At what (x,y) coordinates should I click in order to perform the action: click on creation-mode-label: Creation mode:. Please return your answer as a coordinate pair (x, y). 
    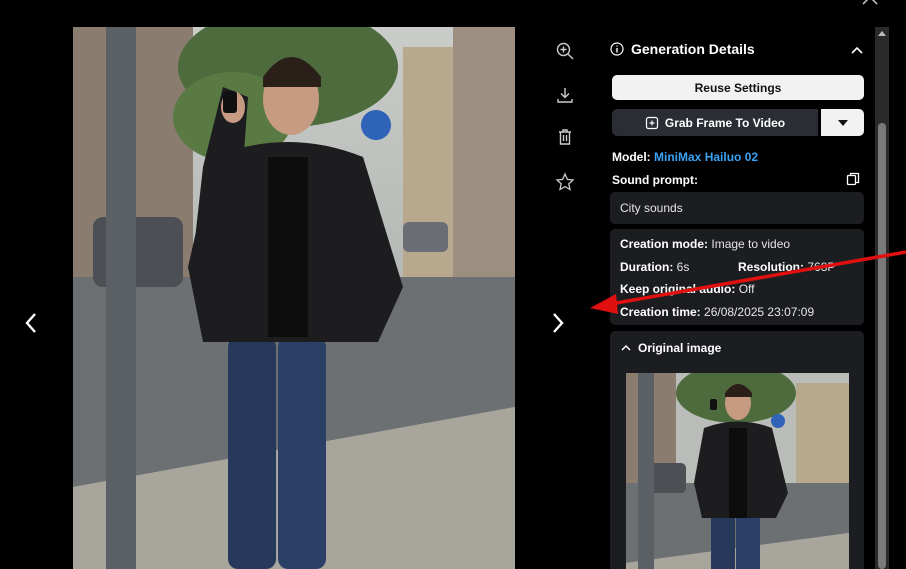
    Looking at the image, I should click on (664, 244).